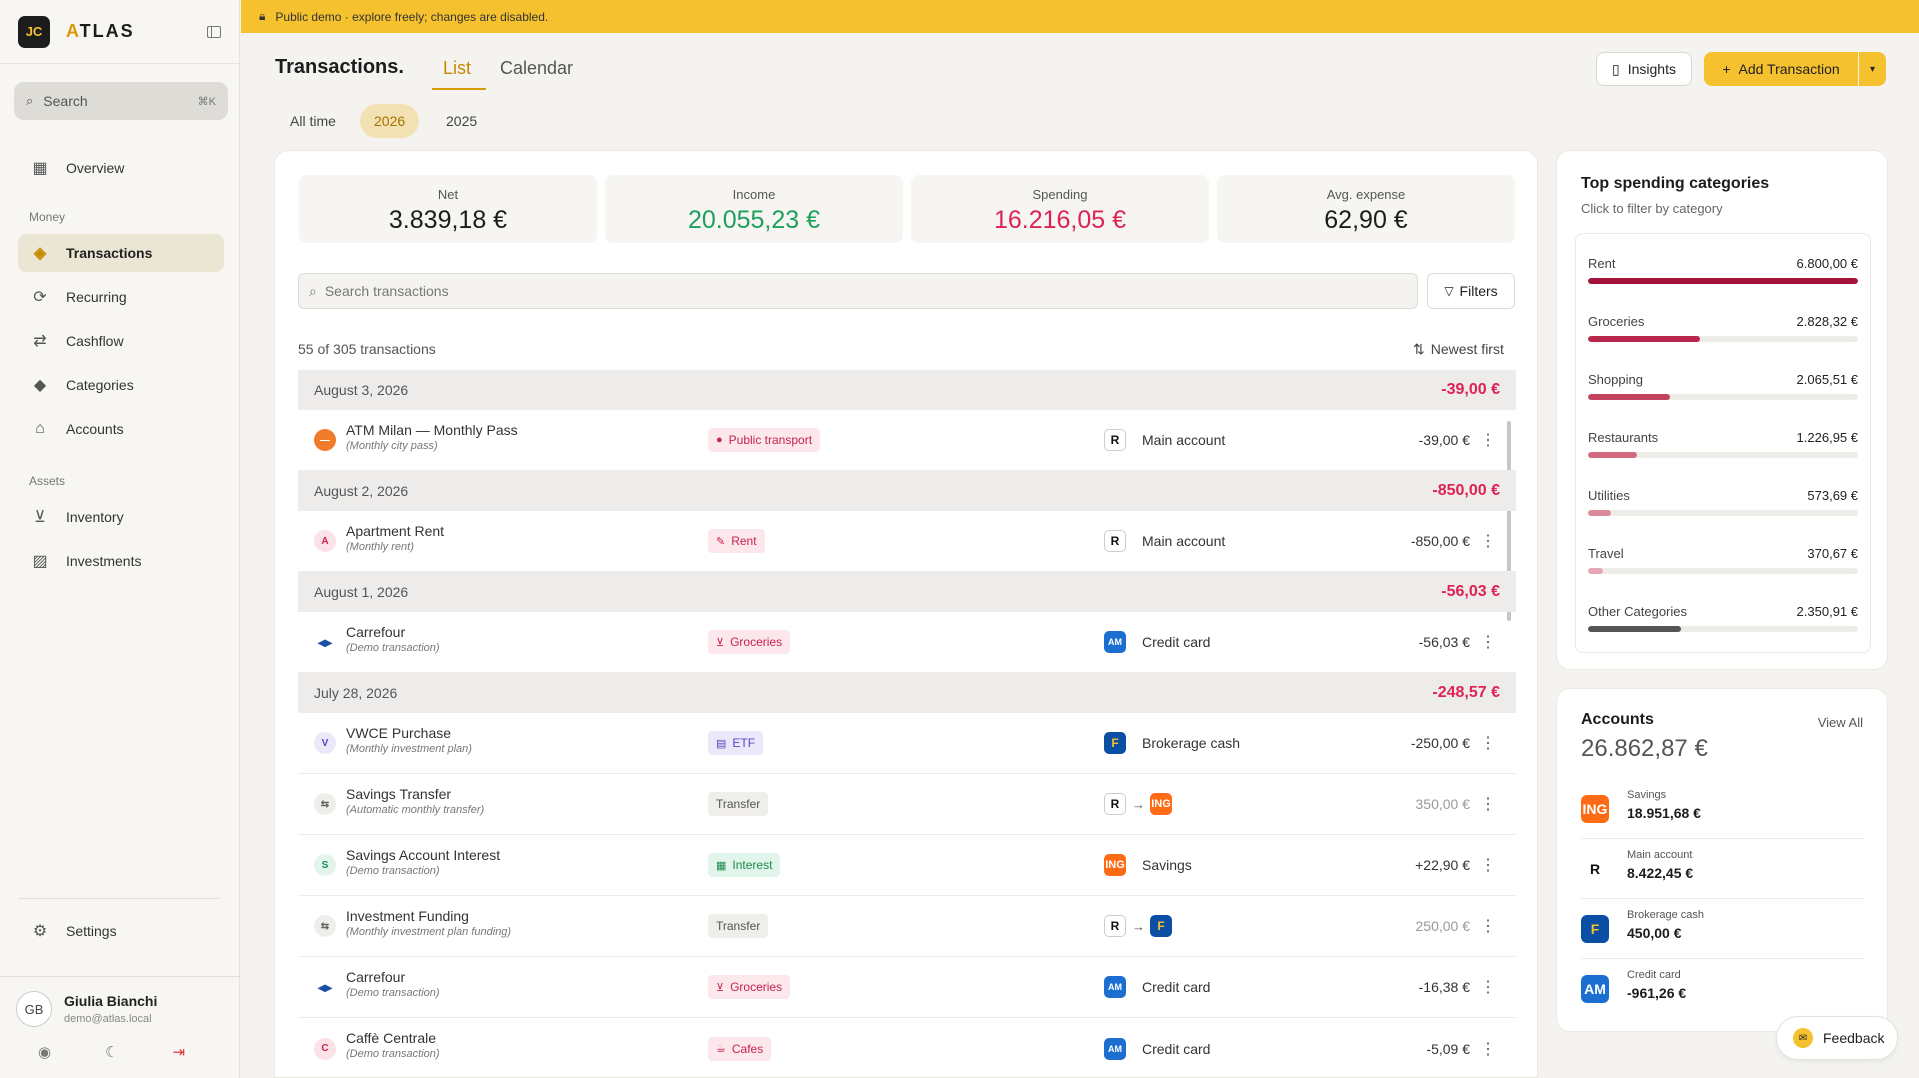 Image resolution: width=1919 pixels, height=1078 pixels. What do you see at coordinates (1840, 722) in the screenshot?
I see `view-all-link: View All` at bounding box center [1840, 722].